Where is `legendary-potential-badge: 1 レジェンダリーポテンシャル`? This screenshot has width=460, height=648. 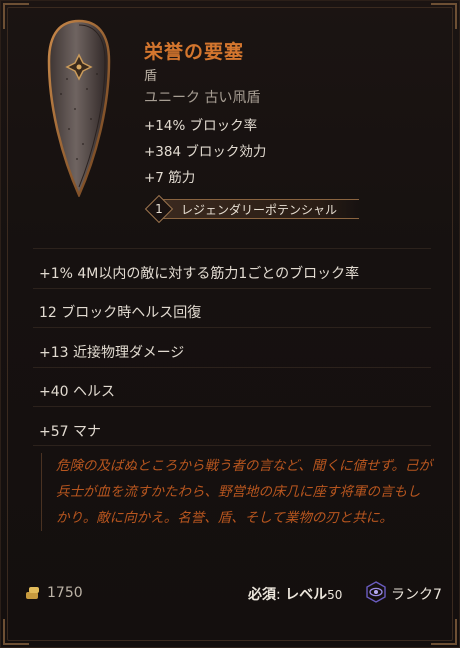
legendary-potential-badge: 1 レジェンダリーポテンシャル is located at coordinates (251, 209).